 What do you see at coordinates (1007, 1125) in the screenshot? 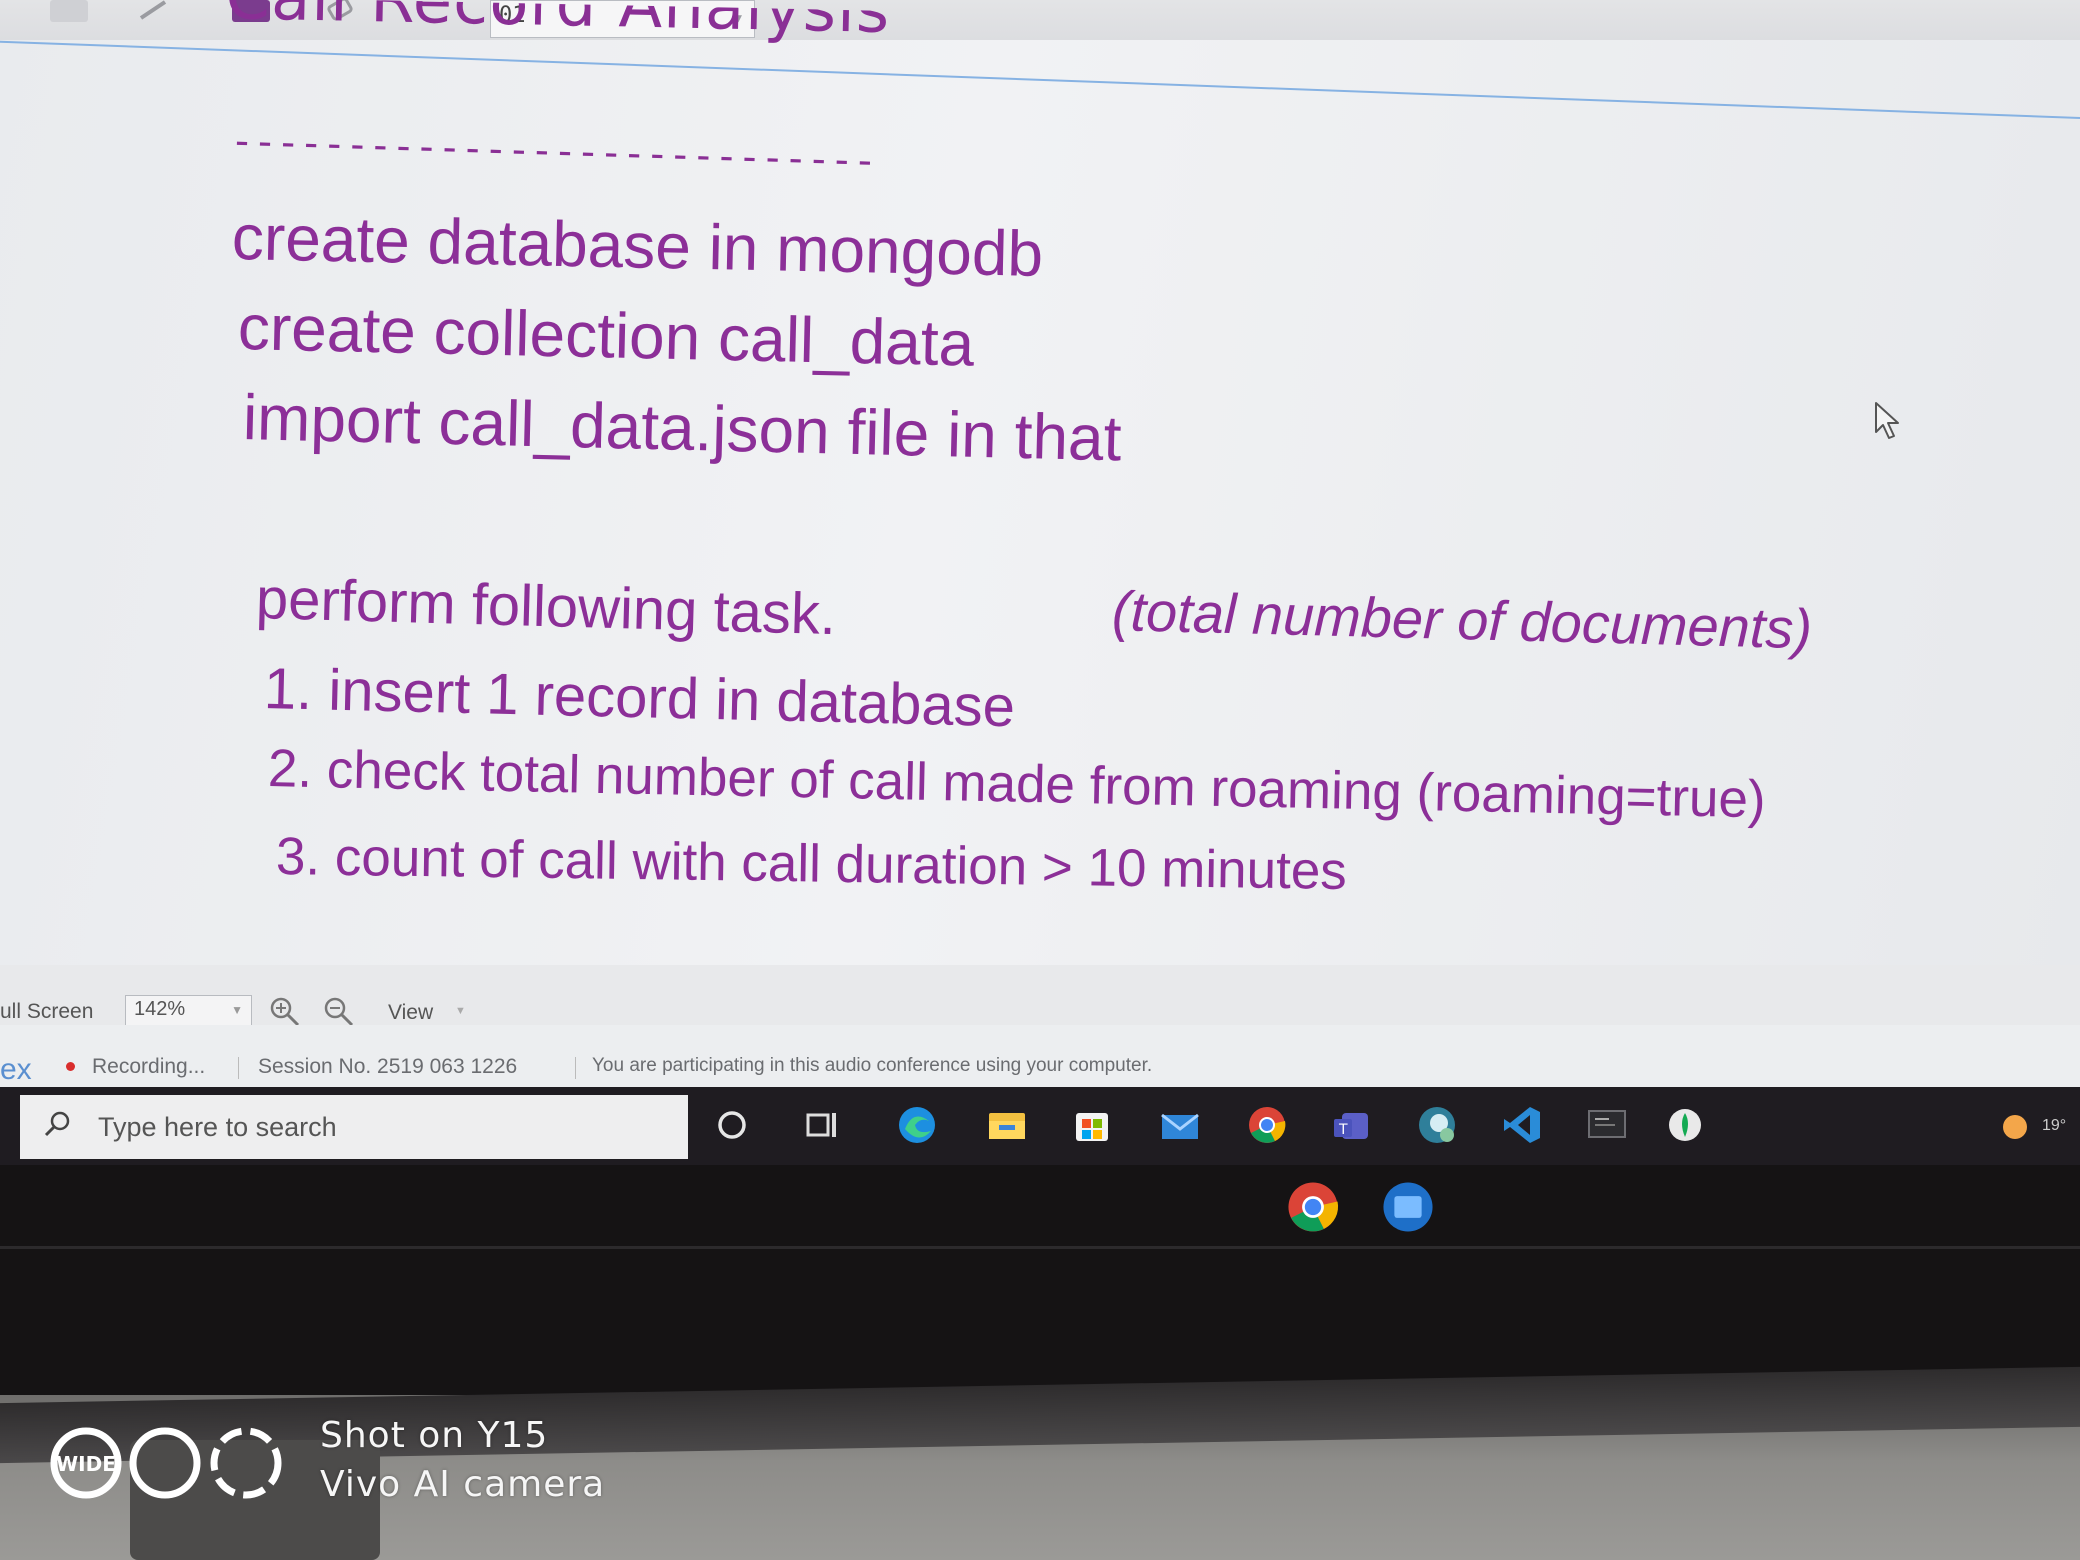
I see `file-explorer-icon` at bounding box center [1007, 1125].